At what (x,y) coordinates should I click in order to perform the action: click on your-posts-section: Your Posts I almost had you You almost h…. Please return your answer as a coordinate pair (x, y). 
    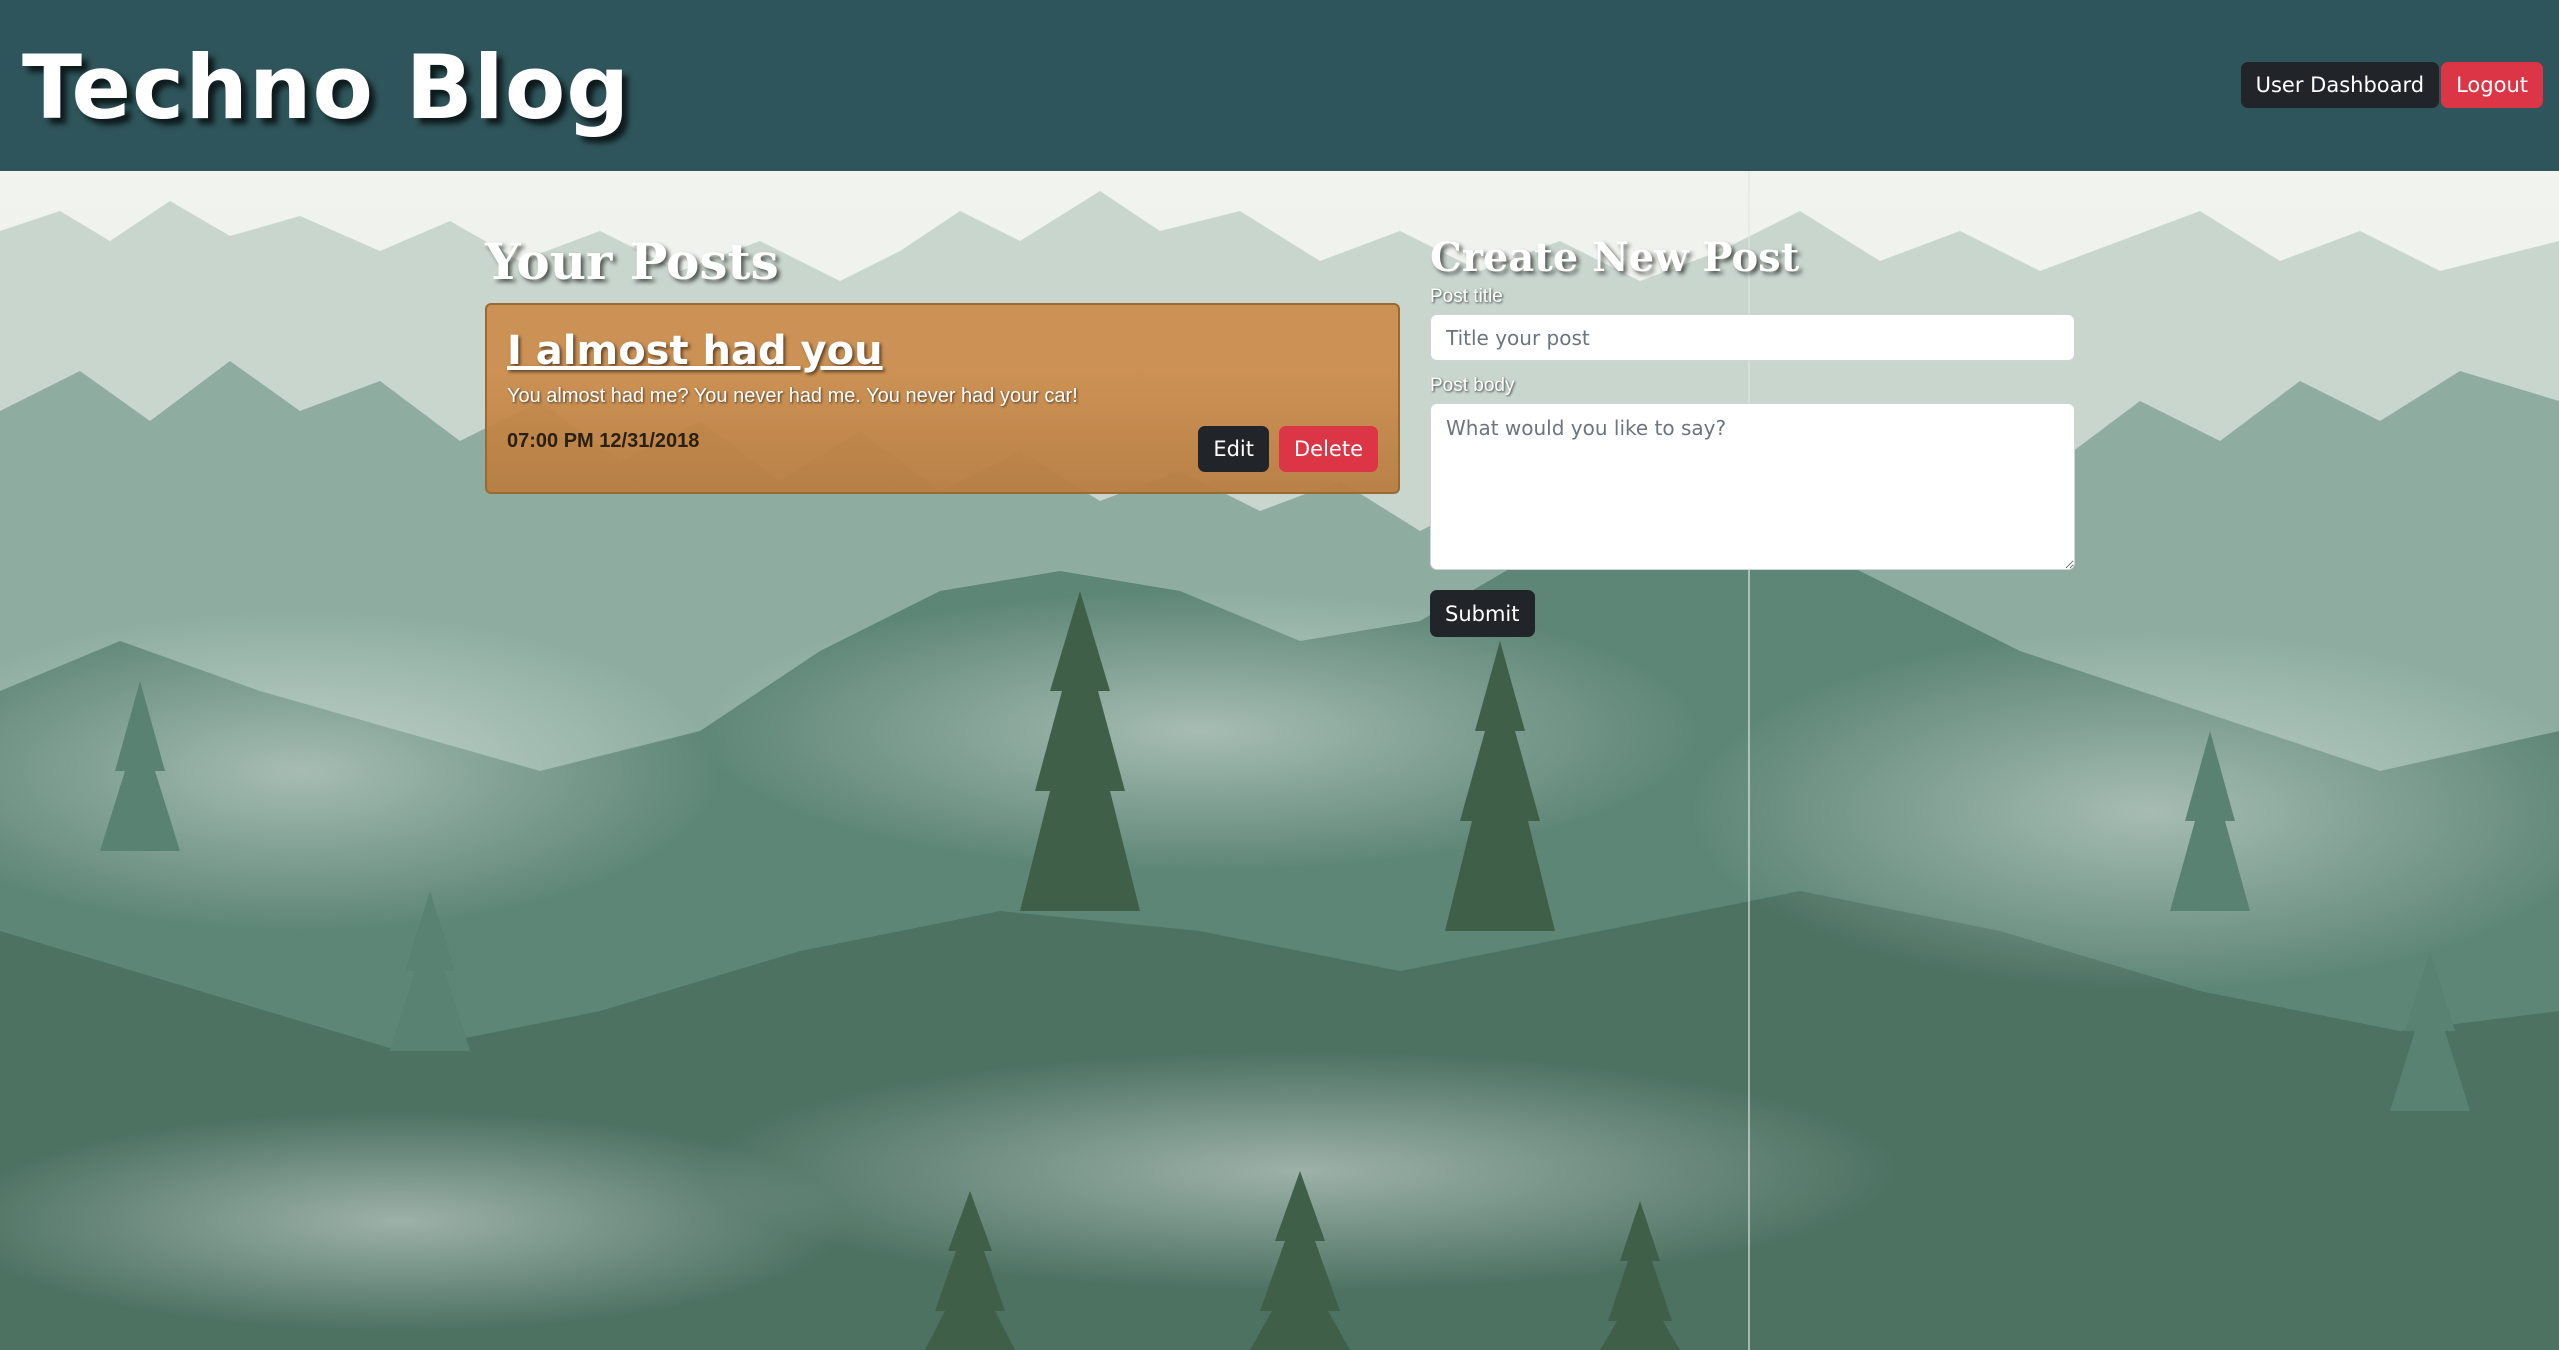
    Looking at the image, I should click on (942, 362).